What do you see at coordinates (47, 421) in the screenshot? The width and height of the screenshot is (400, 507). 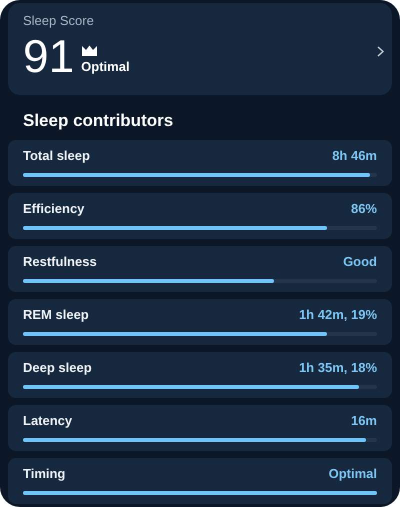 I see `contributor-label: Latency` at bounding box center [47, 421].